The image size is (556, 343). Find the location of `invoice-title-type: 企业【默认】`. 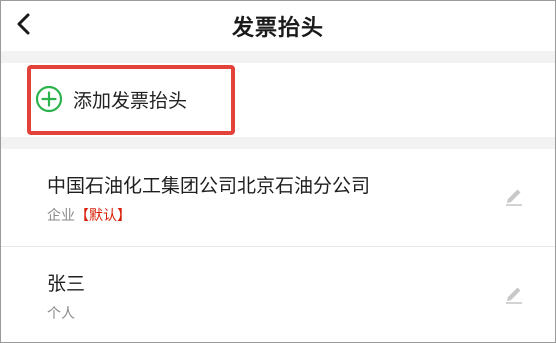

invoice-title-type: 企业【默认】 is located at coordinates (89, 215).